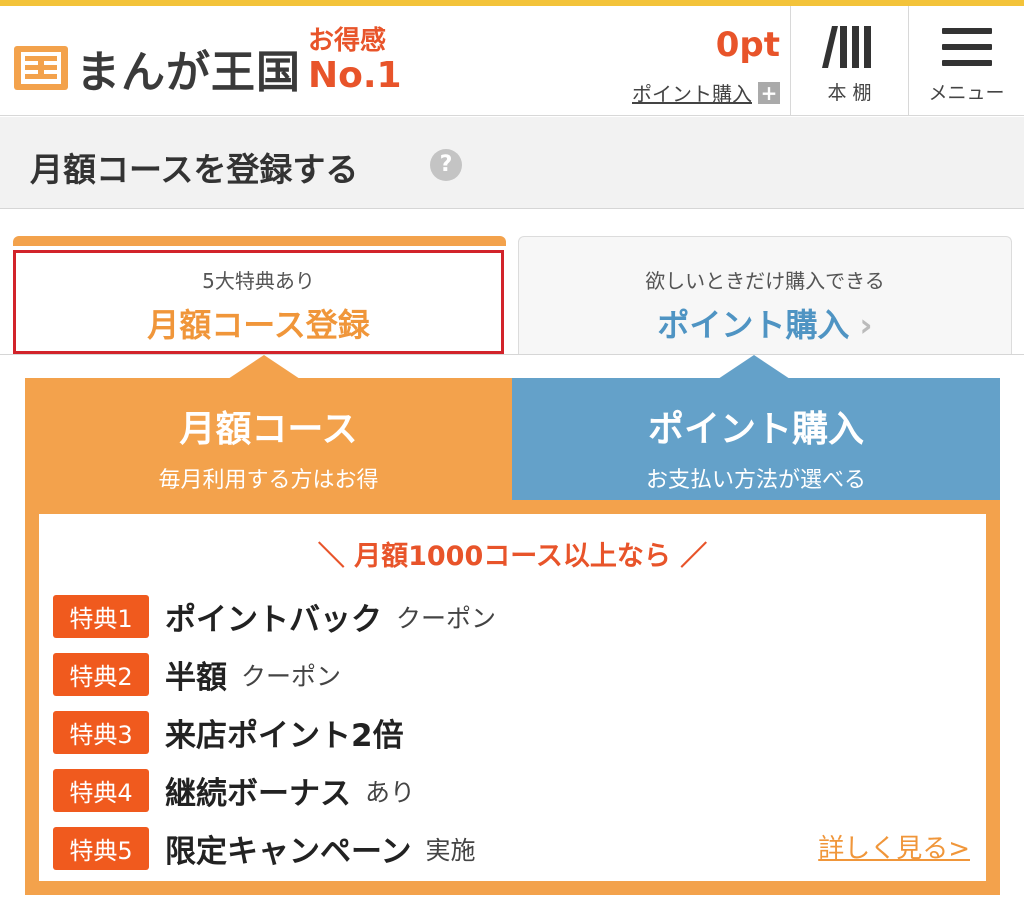  What do you see at coordinates (755, 429) in the screenshot?
I see `panel-point-title: ポイント購入` at bounding box center [755, 429].